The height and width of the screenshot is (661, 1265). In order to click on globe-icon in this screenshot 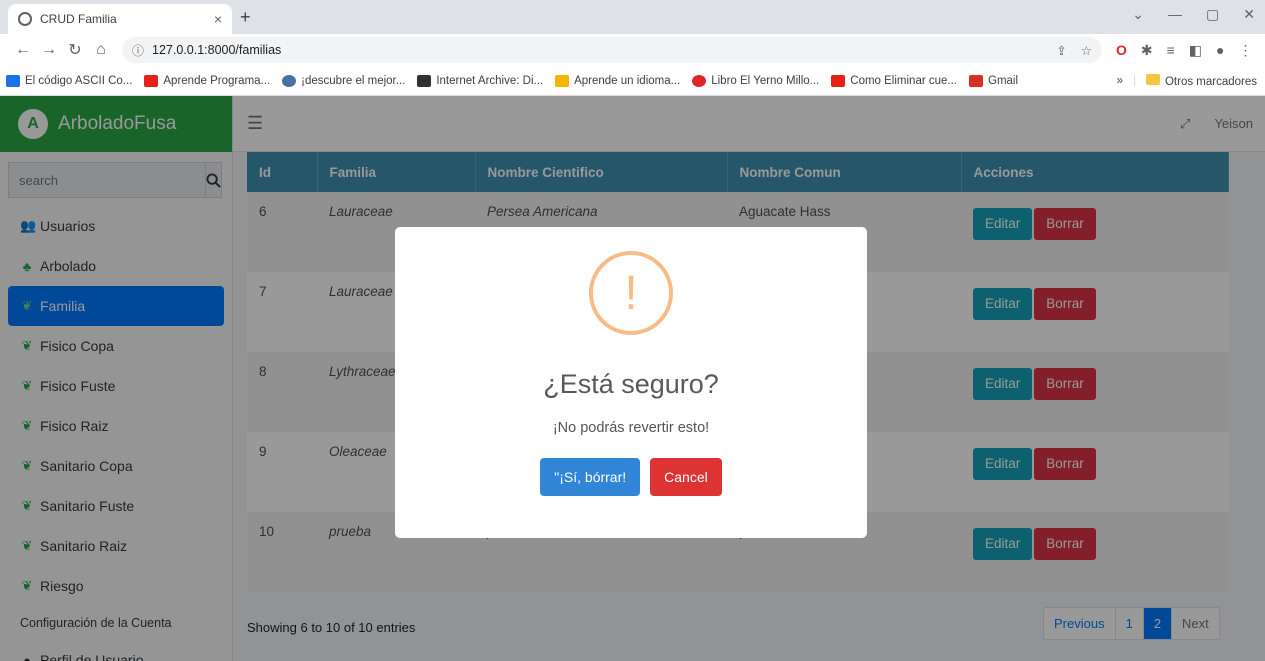, I will do `click(25, 19)`.